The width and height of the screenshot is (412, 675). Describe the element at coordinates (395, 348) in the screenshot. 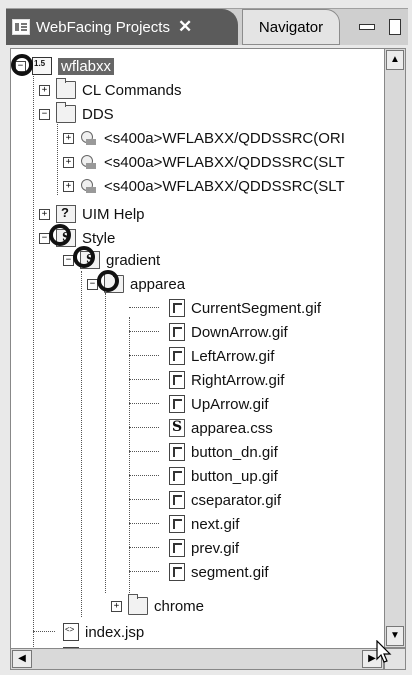

I see `vertical-scrollbar: ▲ ▼` at that location.